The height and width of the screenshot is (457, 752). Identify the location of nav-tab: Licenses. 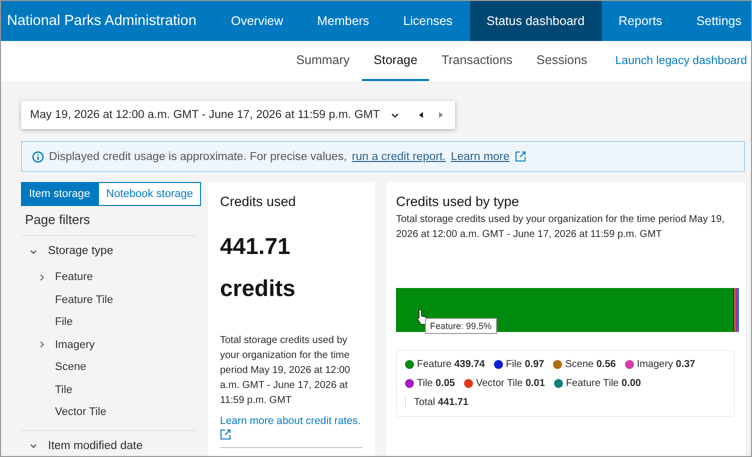
(428, 21).